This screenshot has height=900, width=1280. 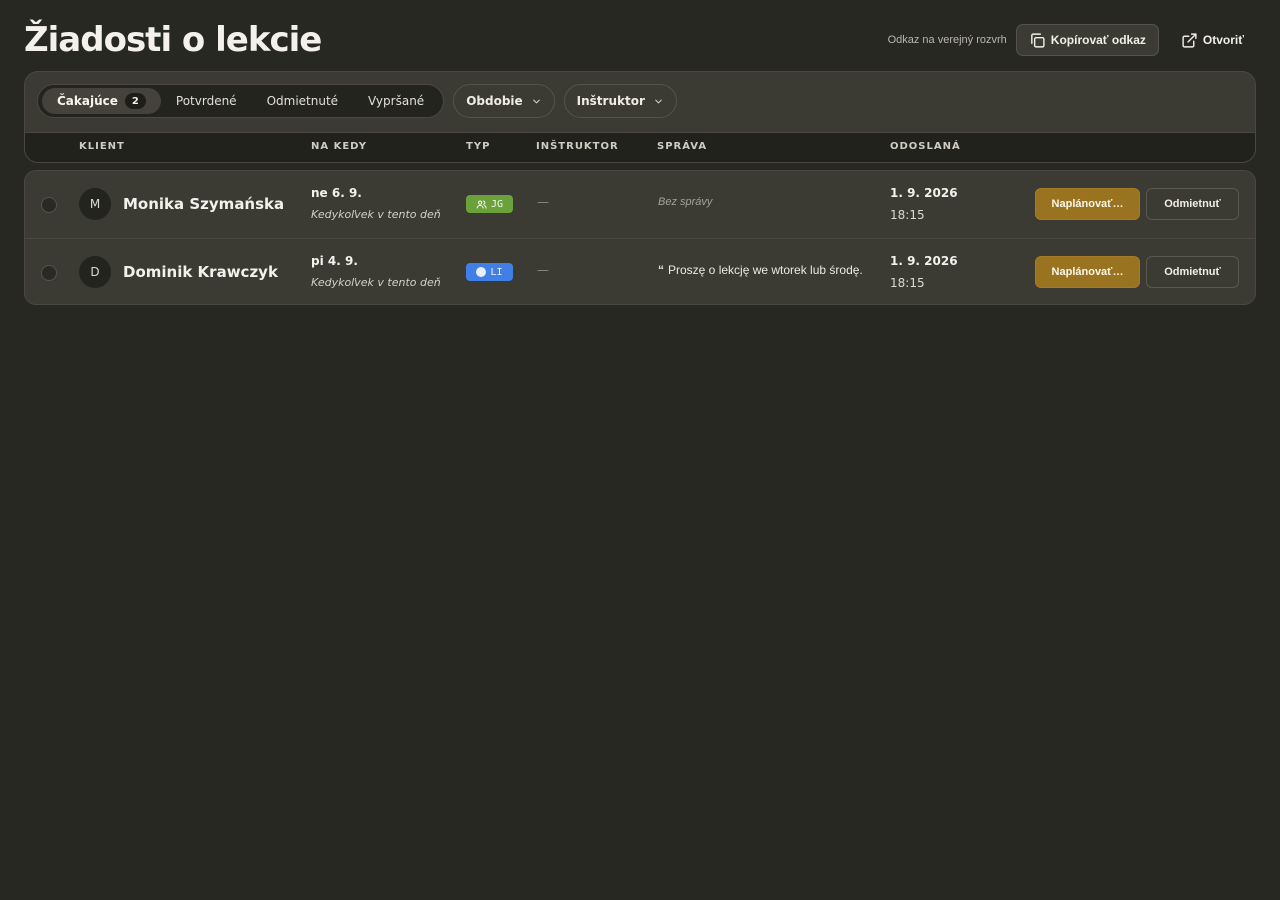 I want to click on column-instructor: INŠTRUKTOR, so click(x=577, y=146).